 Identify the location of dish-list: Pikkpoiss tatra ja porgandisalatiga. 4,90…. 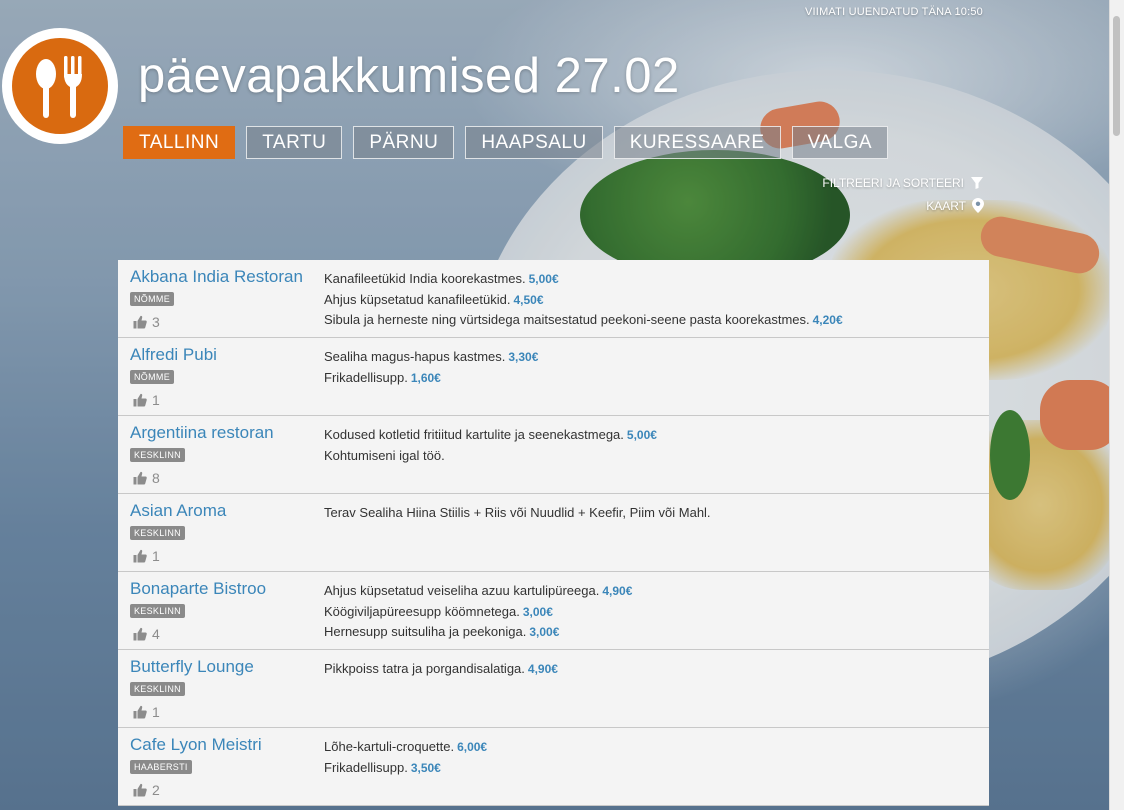
(441, 669).